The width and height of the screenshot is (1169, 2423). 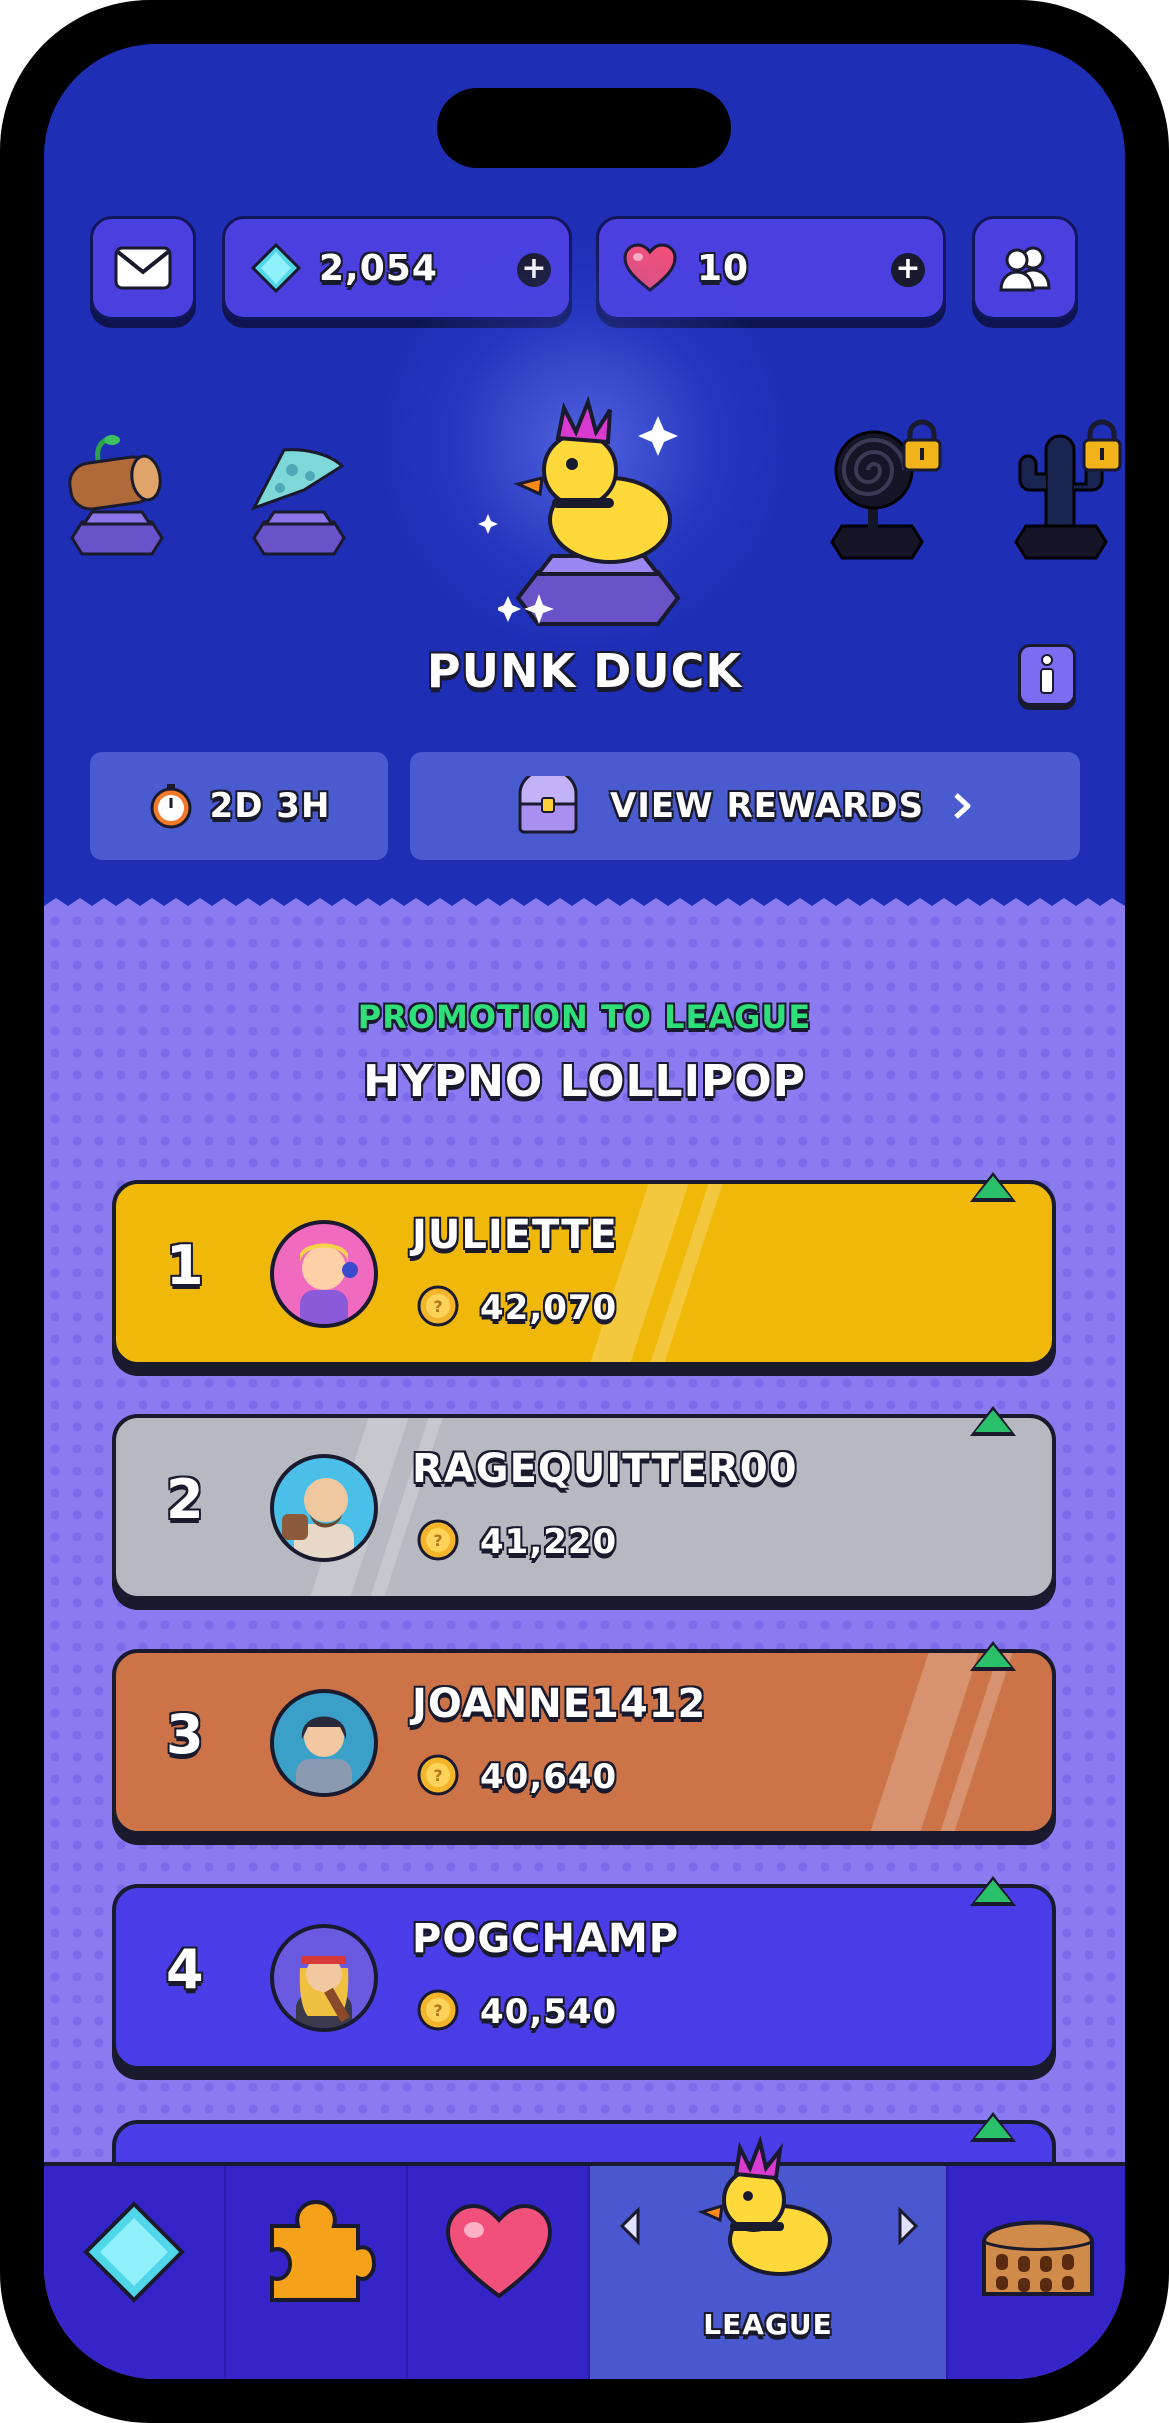 What do you see at coordinates (549, 2012) in the screenshot?
I see `player-score: 40,540` at bounding box center [549, 2012].